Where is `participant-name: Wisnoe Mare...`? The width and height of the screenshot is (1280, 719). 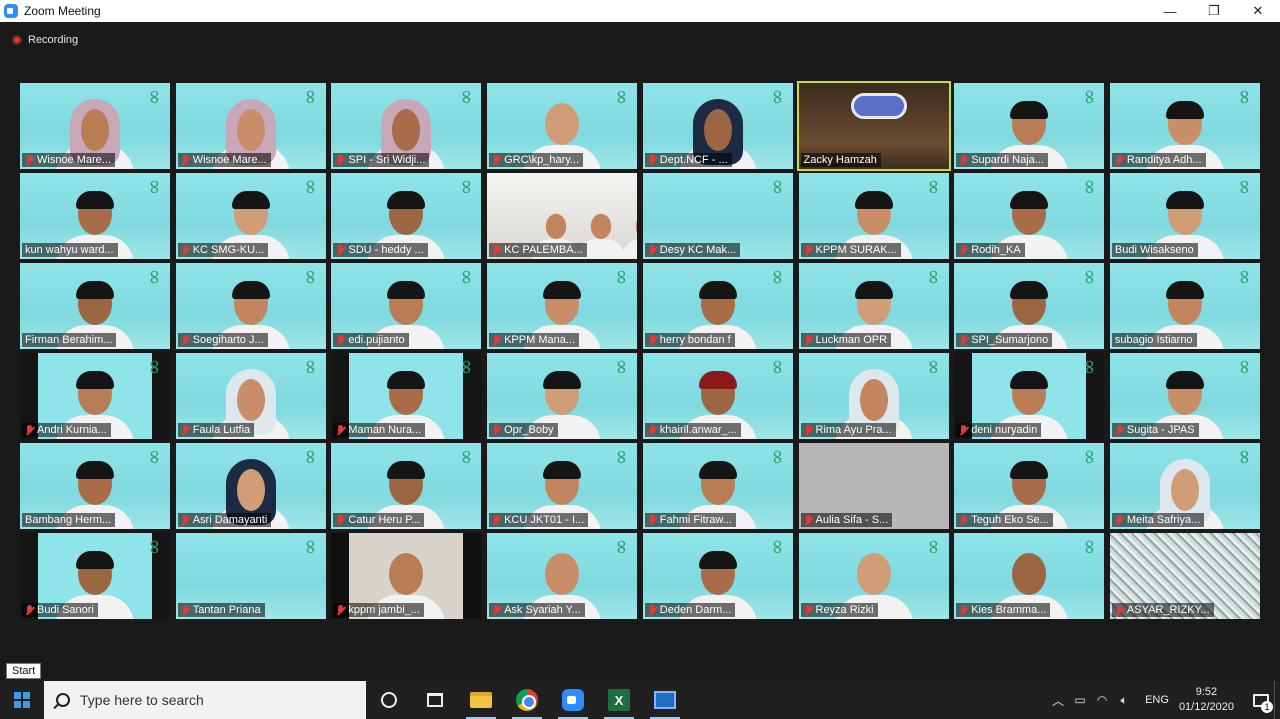
participant-name: Wisnoe Mare... is located at coordinates (74, 160).